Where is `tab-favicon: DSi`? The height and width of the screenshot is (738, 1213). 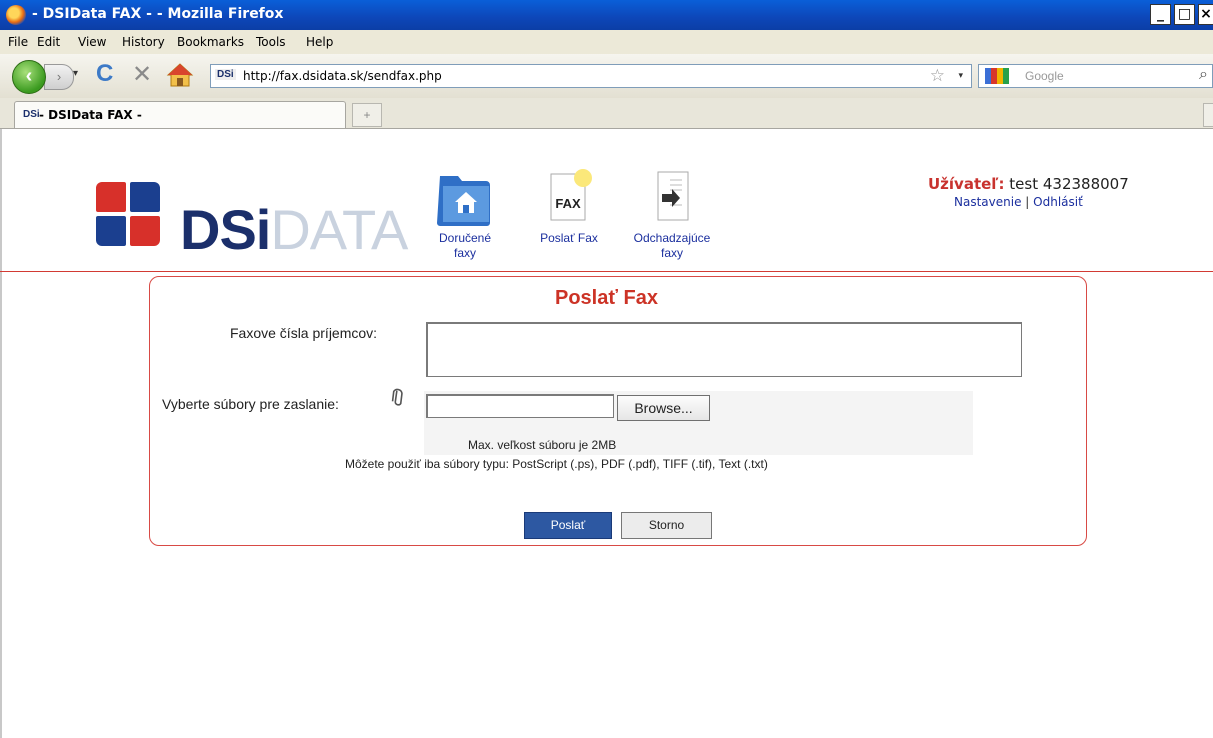 tab-favicon: DSi is located at coordinates (31, 114).